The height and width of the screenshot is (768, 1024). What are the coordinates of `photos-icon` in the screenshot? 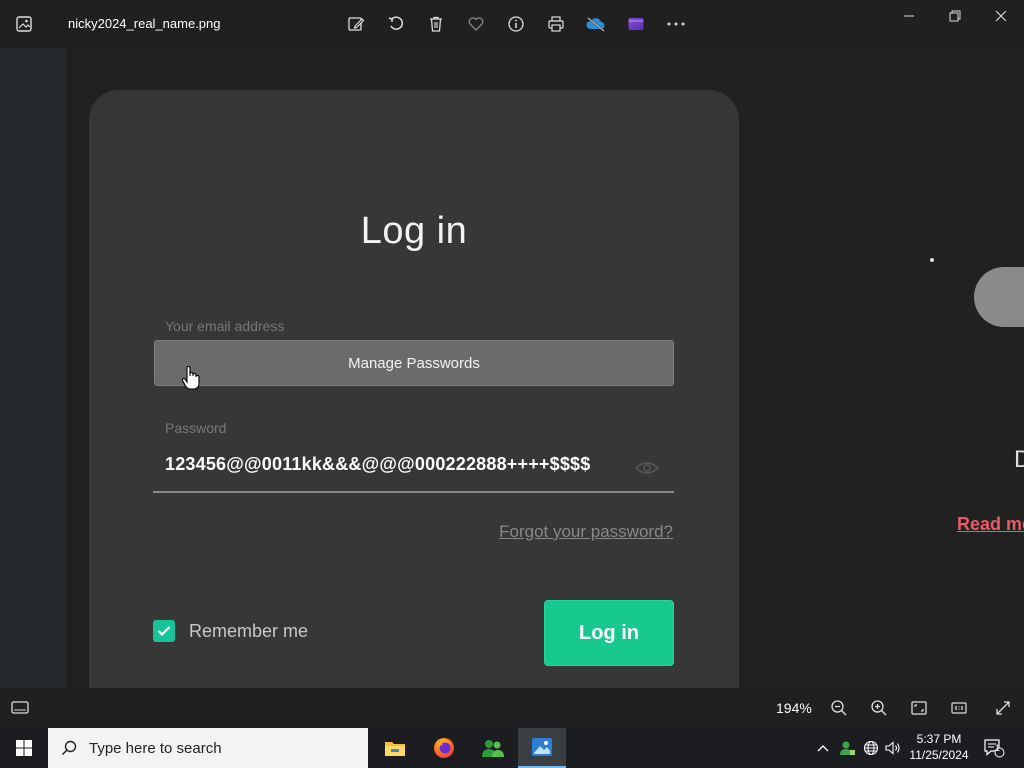 It's located at (542, 747).